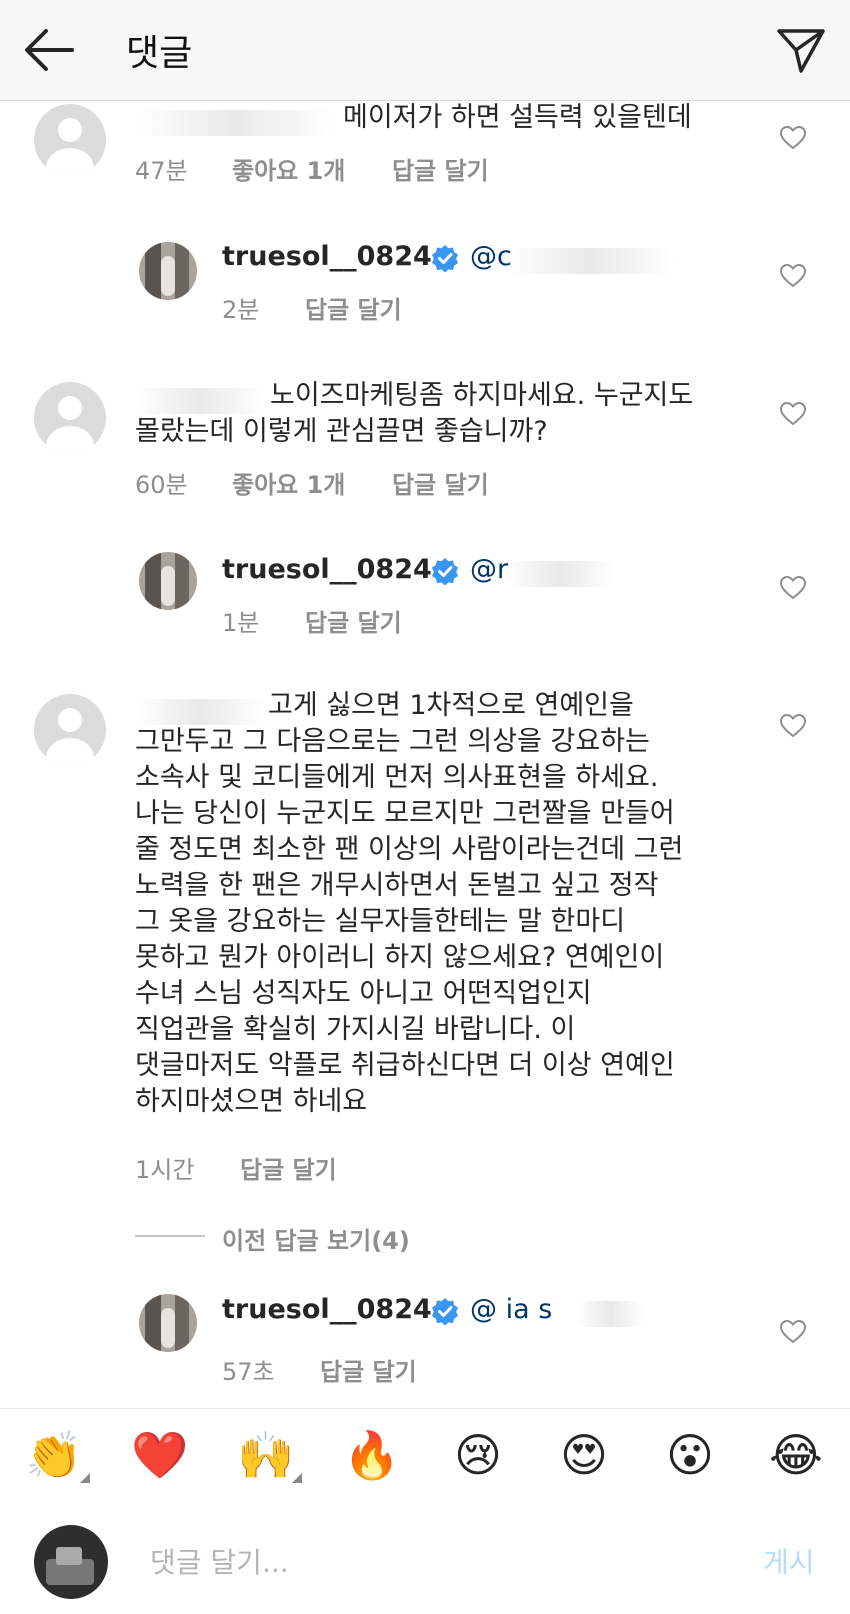  I want to click on comment-text: 못하고 뭔가 아이러니 하지 않으세요? 연예인이, so click(400, 957).